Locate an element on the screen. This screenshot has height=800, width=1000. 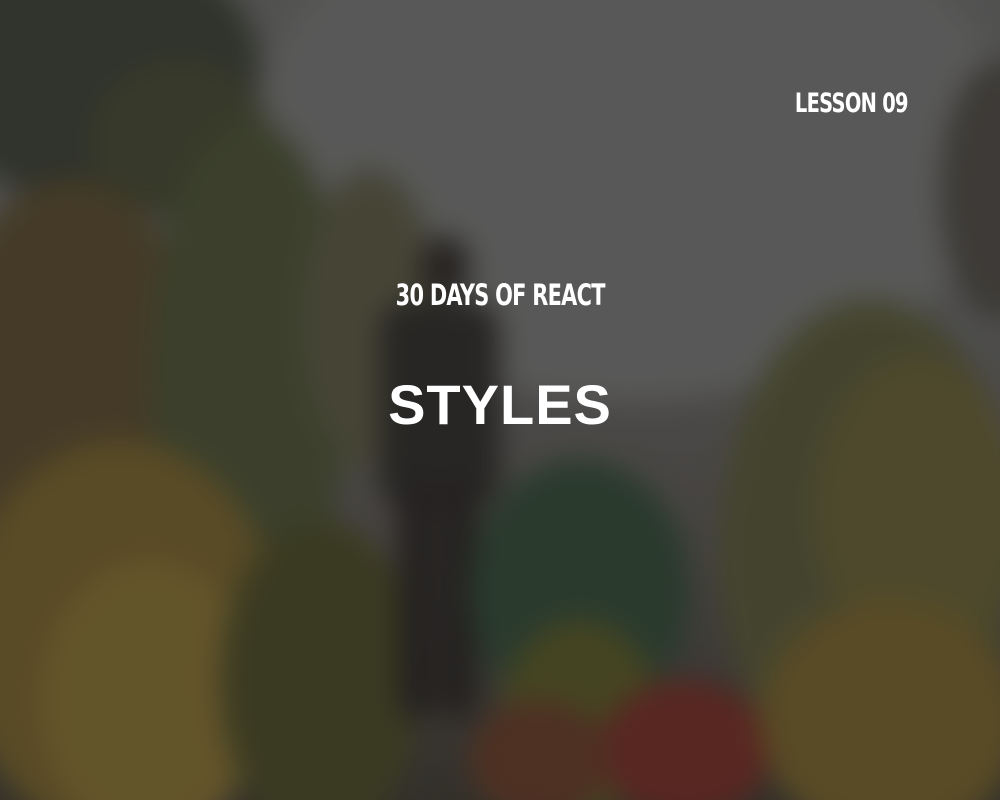
series-title: 30 DAYS OF REACT is located at coordinates (500, 295).